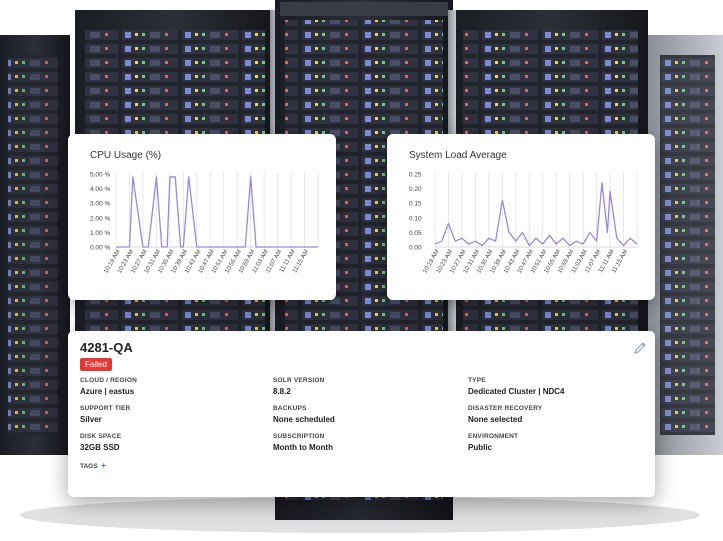  I want to click on field-value: None scheduled, so click(304, 419).